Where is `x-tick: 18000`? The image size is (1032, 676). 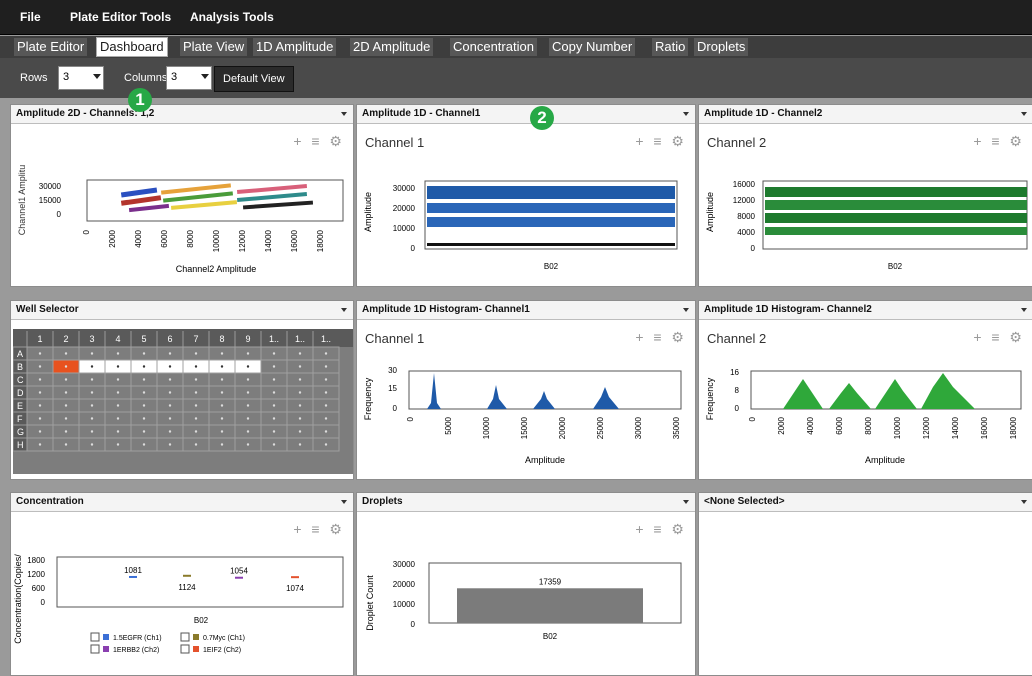
x-tick: 18000 is located at coordinates (1013, 427).